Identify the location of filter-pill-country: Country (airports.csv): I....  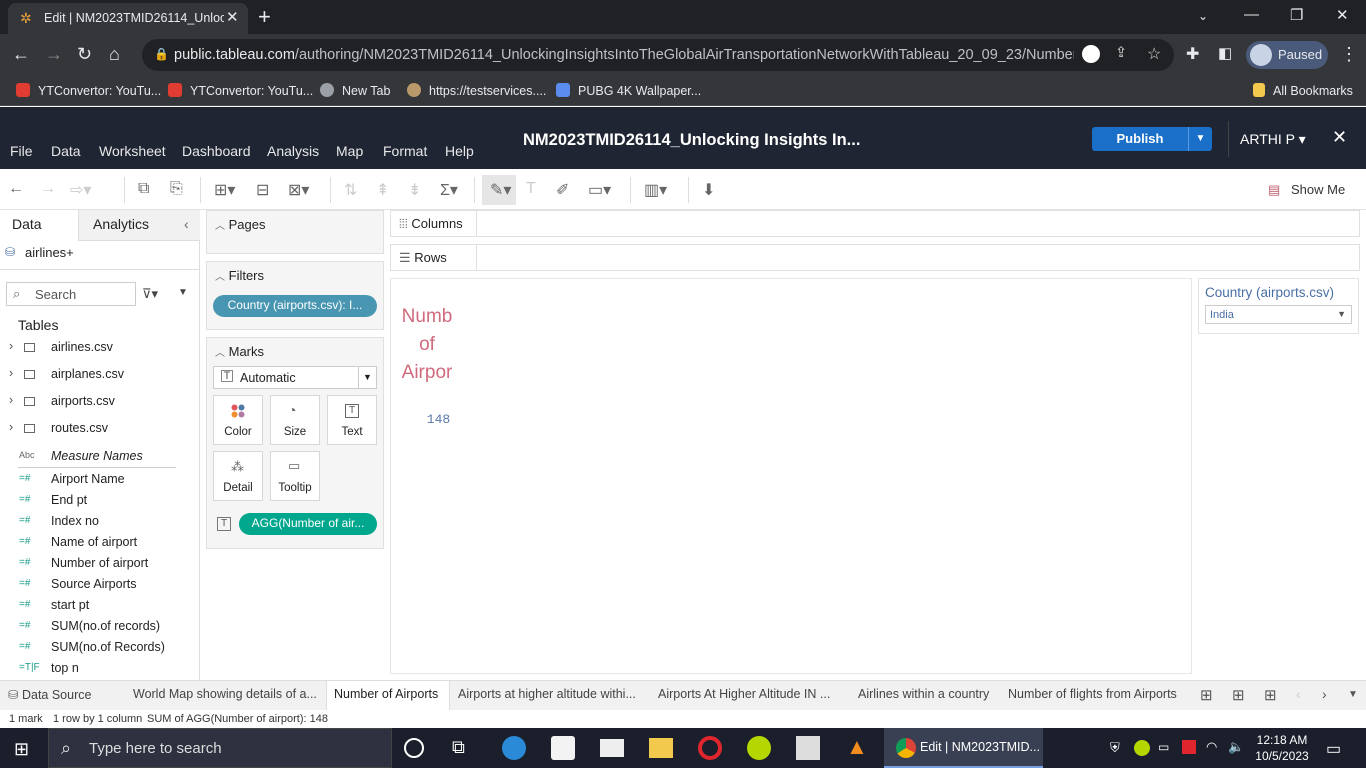
(295, 306).